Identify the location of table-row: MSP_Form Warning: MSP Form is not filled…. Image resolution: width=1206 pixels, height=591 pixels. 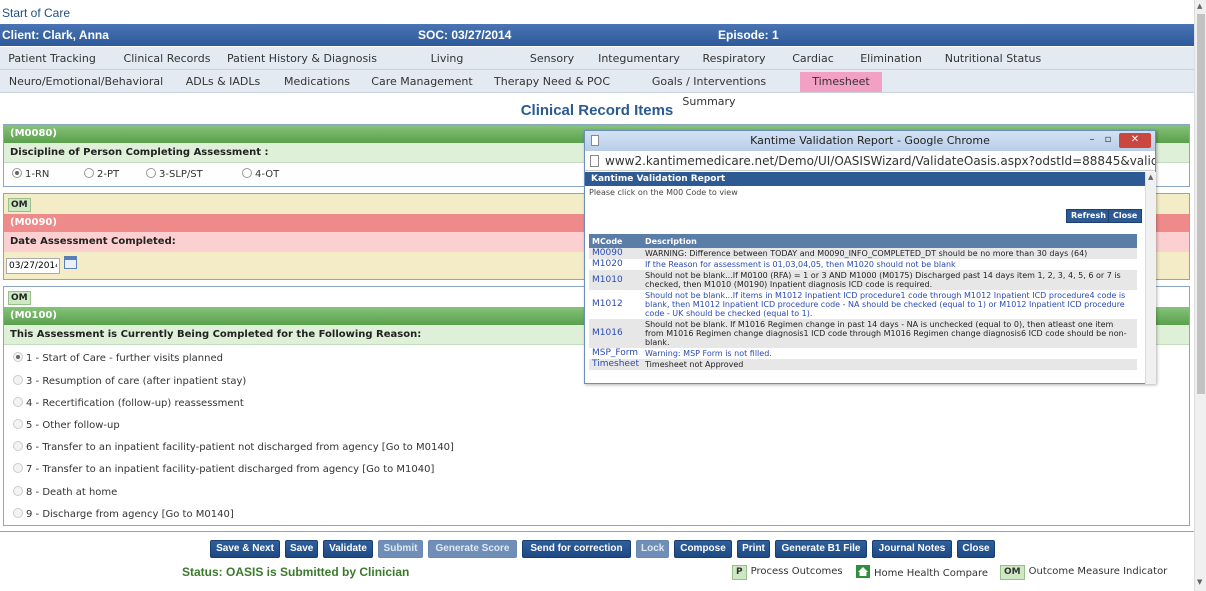
(863, 353).